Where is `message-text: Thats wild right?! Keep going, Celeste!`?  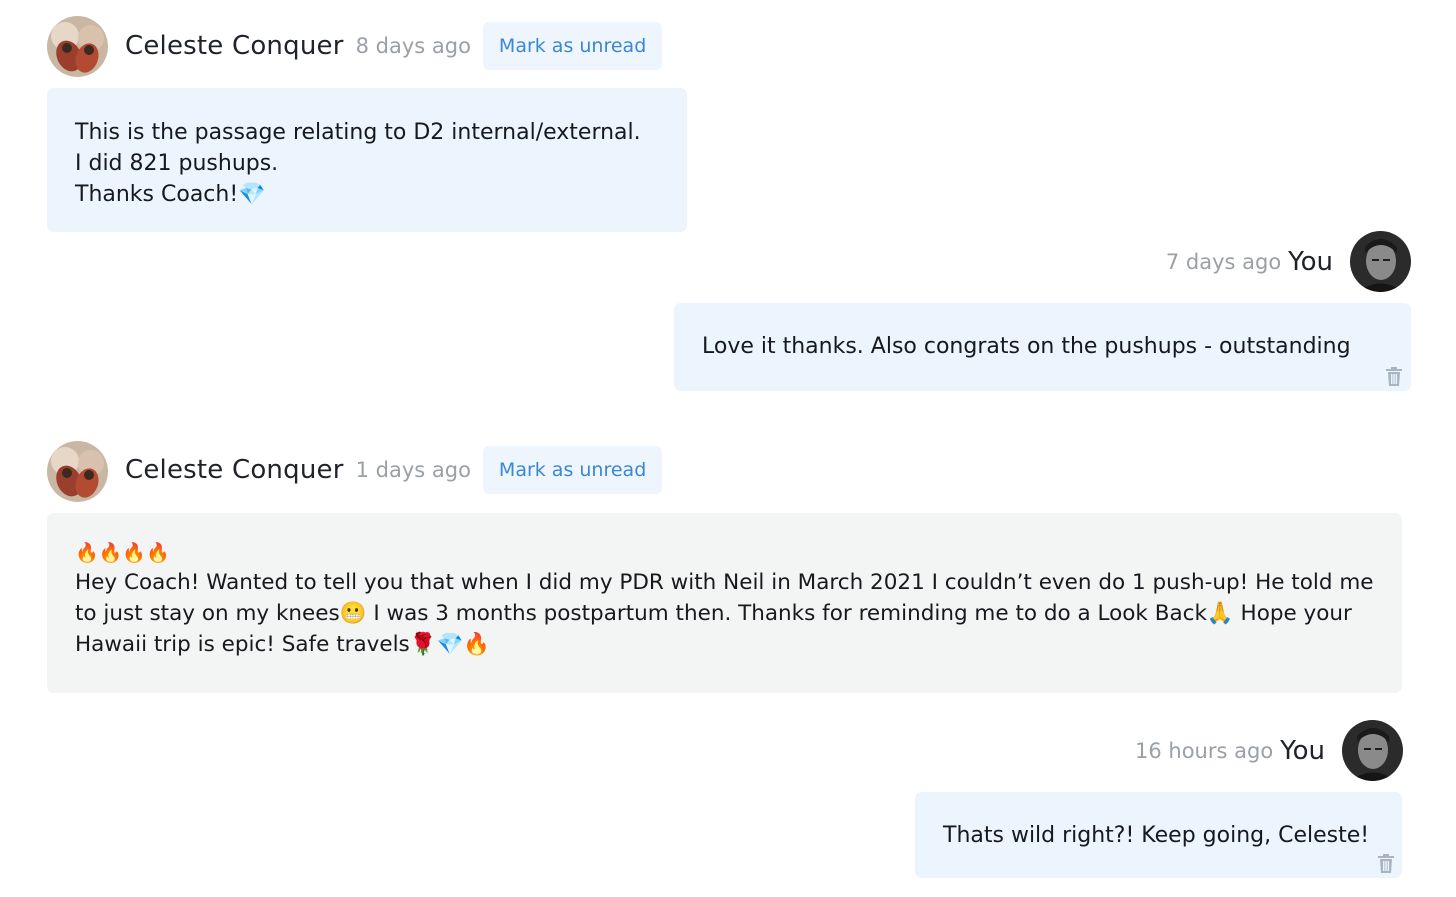 message-text: Thats wild right?! Keep going, Celeste! is located at coordinates (1156, 835).